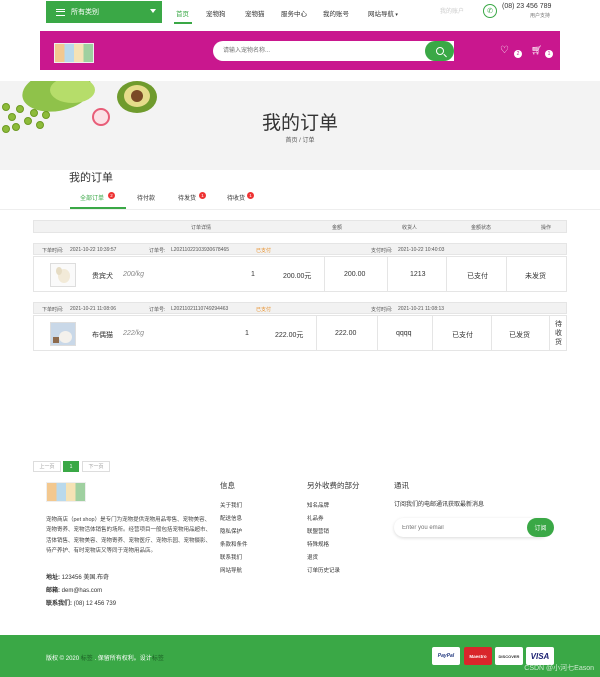 The height and width of the screenshot is (677, 600). What do you see at coordinates (104, 12) in the screenshot?
I see `all-categories-button: 所有类别` at bounding box center [104, 12].